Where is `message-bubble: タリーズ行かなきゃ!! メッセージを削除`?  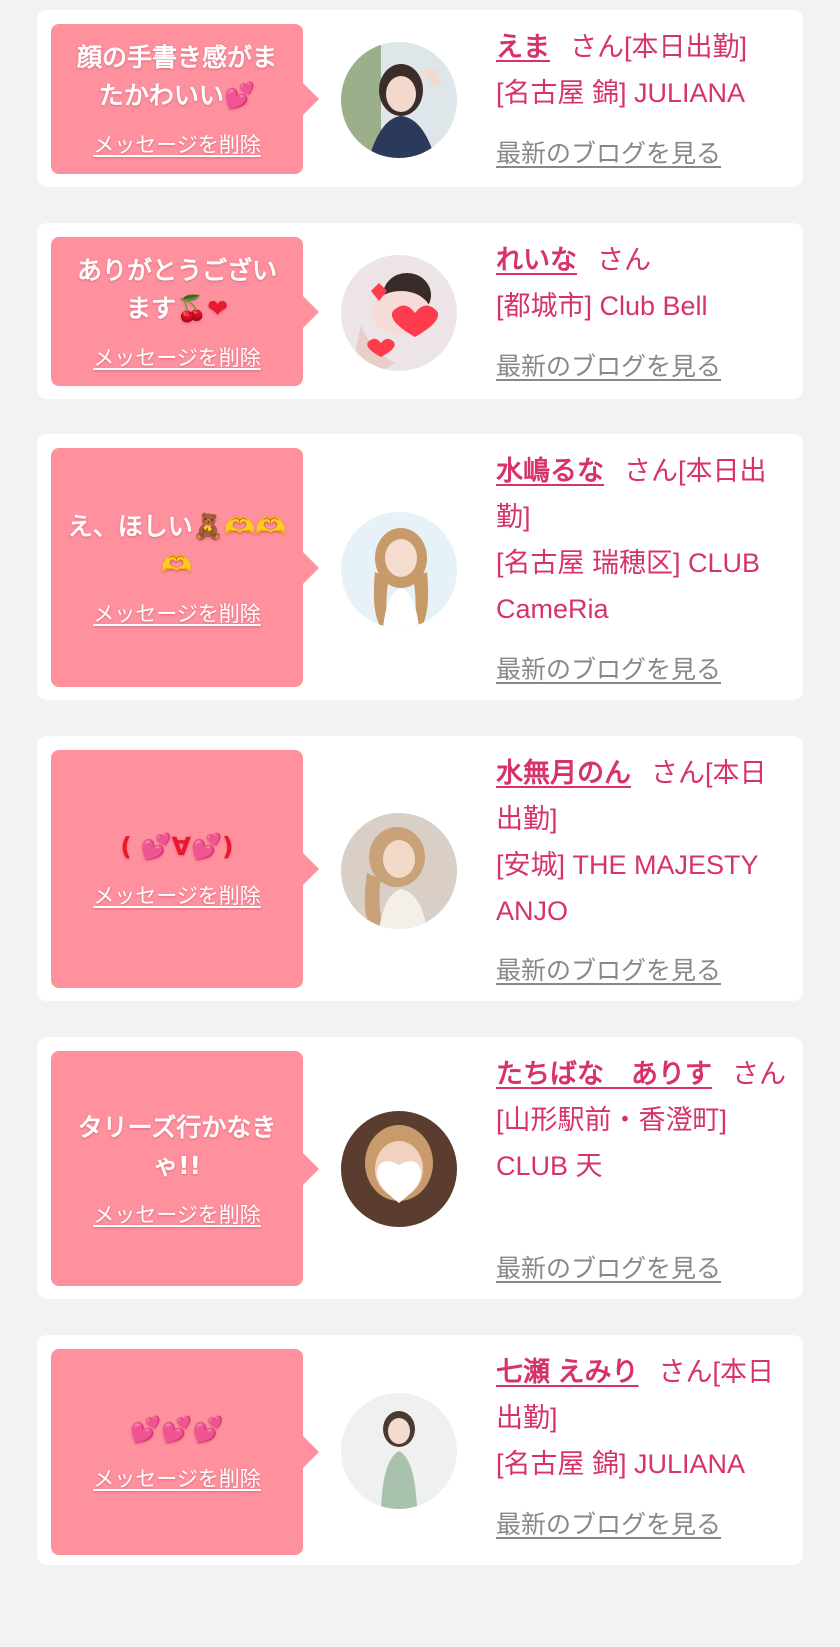 message-bubble: タリーズ行かなきゃ!! メッセージを削除 is located at coordinates (185, 1168).